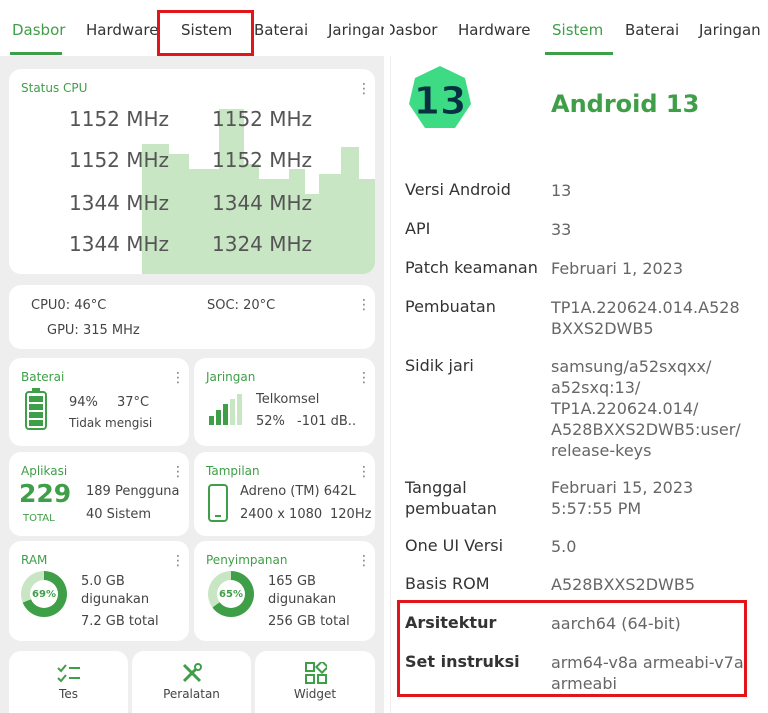 The image size is (768, 713). I want to click on cpu-graph, so click(258, 191).